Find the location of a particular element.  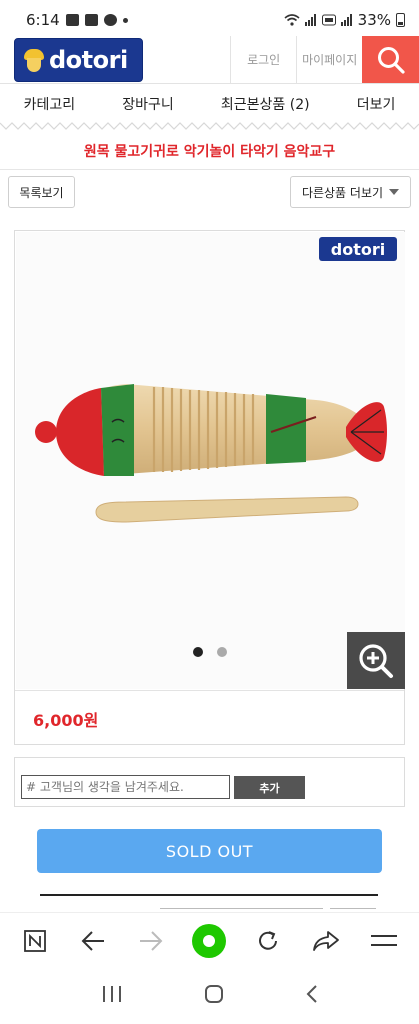

refresh-icon is located at coordinates (267, 940).